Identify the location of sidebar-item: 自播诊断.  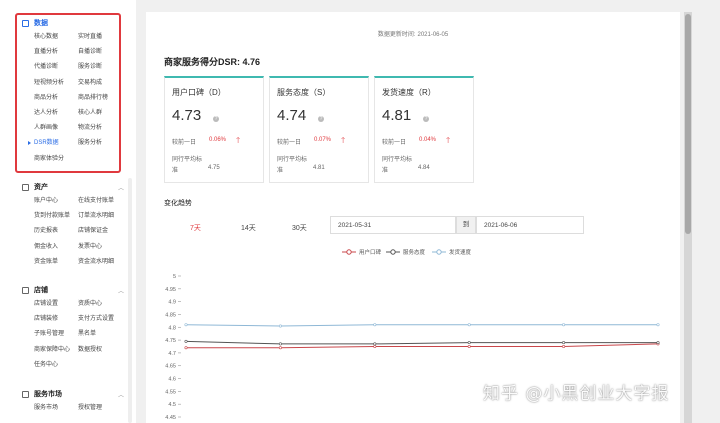
(103, 52).